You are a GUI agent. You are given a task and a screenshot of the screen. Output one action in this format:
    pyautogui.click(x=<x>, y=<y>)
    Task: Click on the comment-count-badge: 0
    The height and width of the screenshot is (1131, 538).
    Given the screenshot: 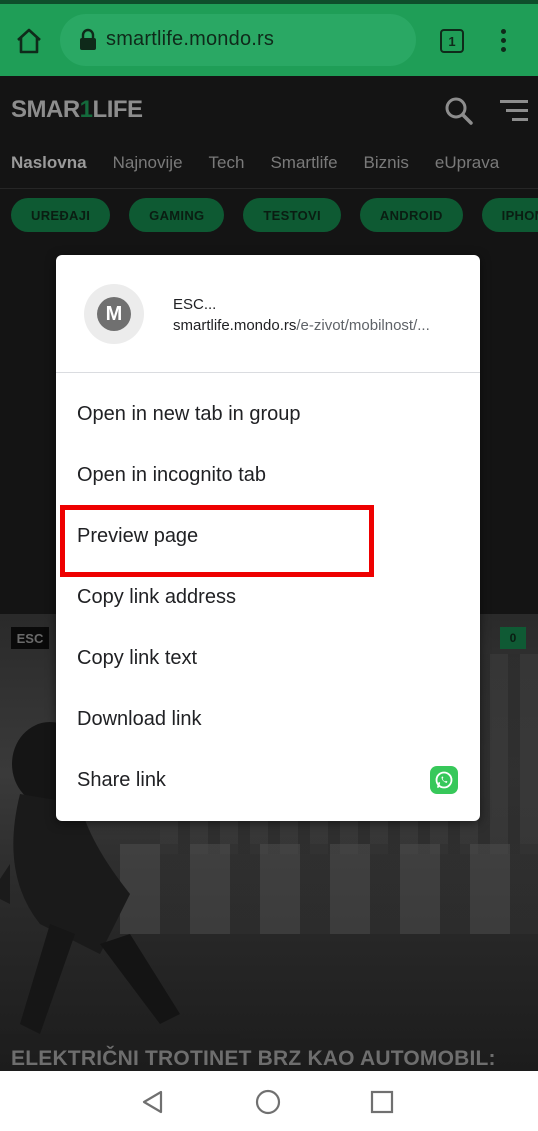 What is the action you would take?
    pyautogui.click(x=513, y=638)
    